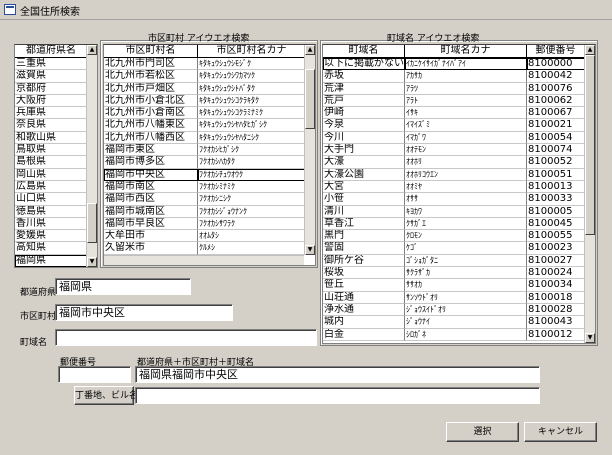 The width and height of the screenshot is (612, 455). What do you see at coordinates (459, 310) in the screenshot?
I see `table-row: 浄水通 ｼﾞｮｳｽｲﾄﾞｵﾘ 8100028` at bounding box center [459, 310].